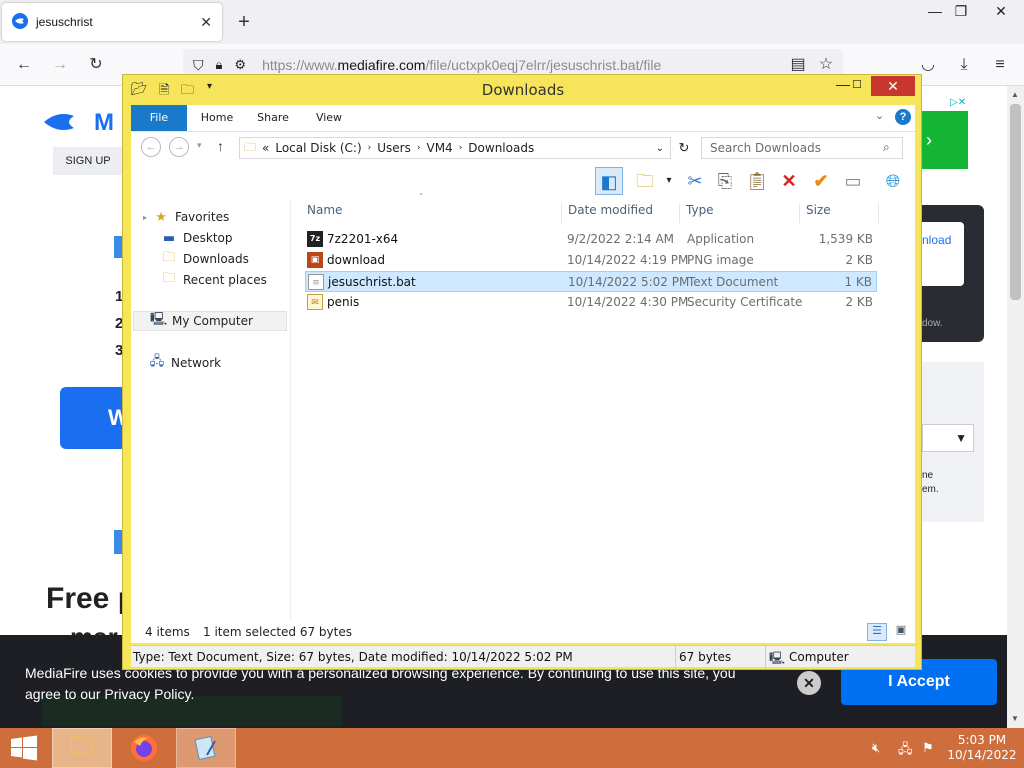 This screenshot has height=768, width=1024. What do you see at coordinates (277, 632) in the screenshot?
I see `selection-info: 1 item selected 67 bytes` at bounding box center [277, 632].